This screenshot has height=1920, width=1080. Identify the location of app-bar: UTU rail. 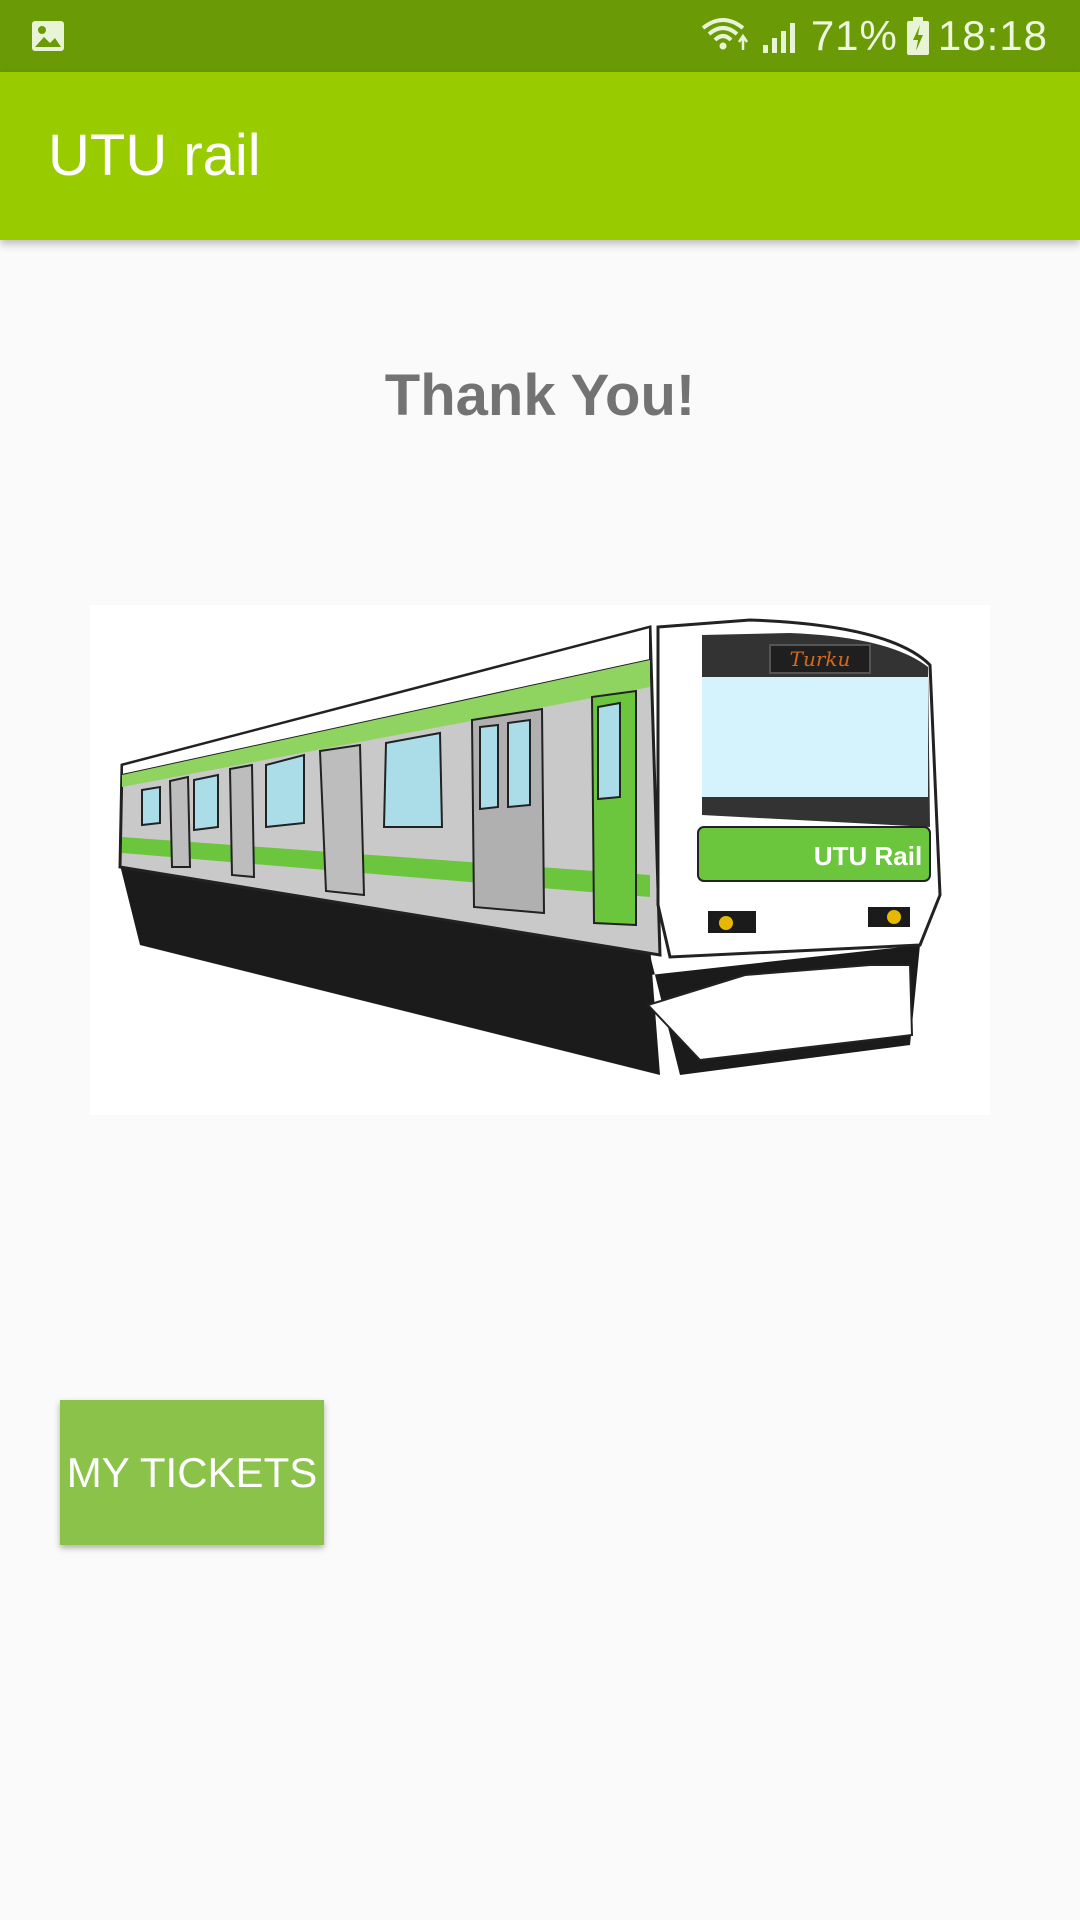
(540, 156).